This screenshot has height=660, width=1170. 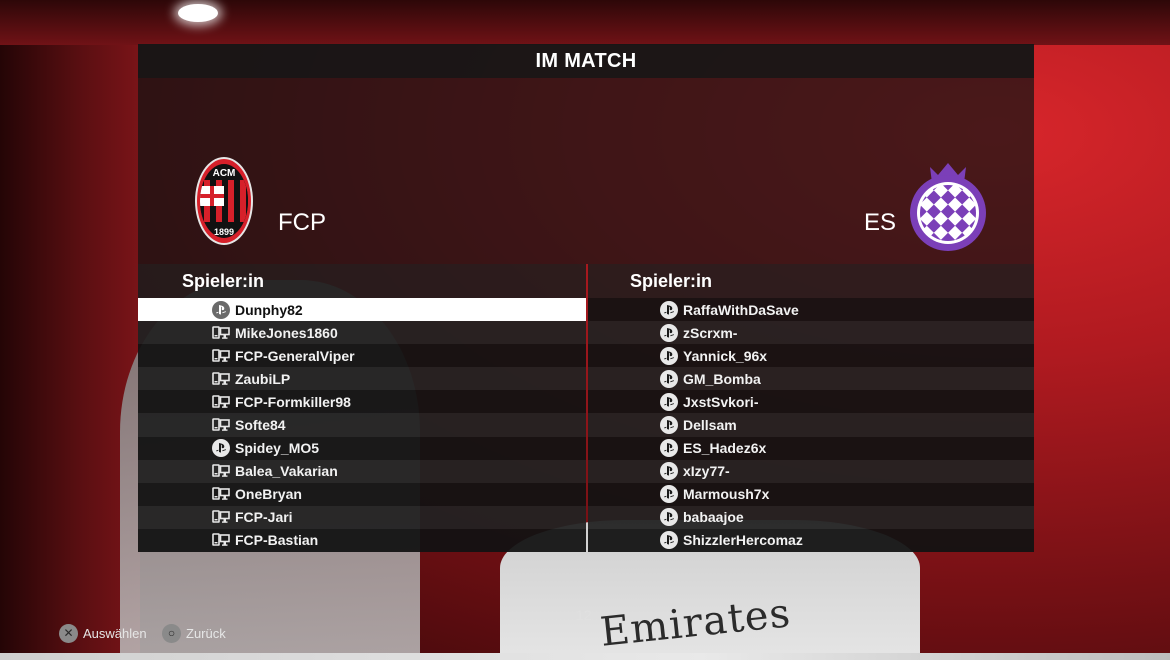 I want to click on home-player-row: Dunphy82, so click(x=362, y=310).